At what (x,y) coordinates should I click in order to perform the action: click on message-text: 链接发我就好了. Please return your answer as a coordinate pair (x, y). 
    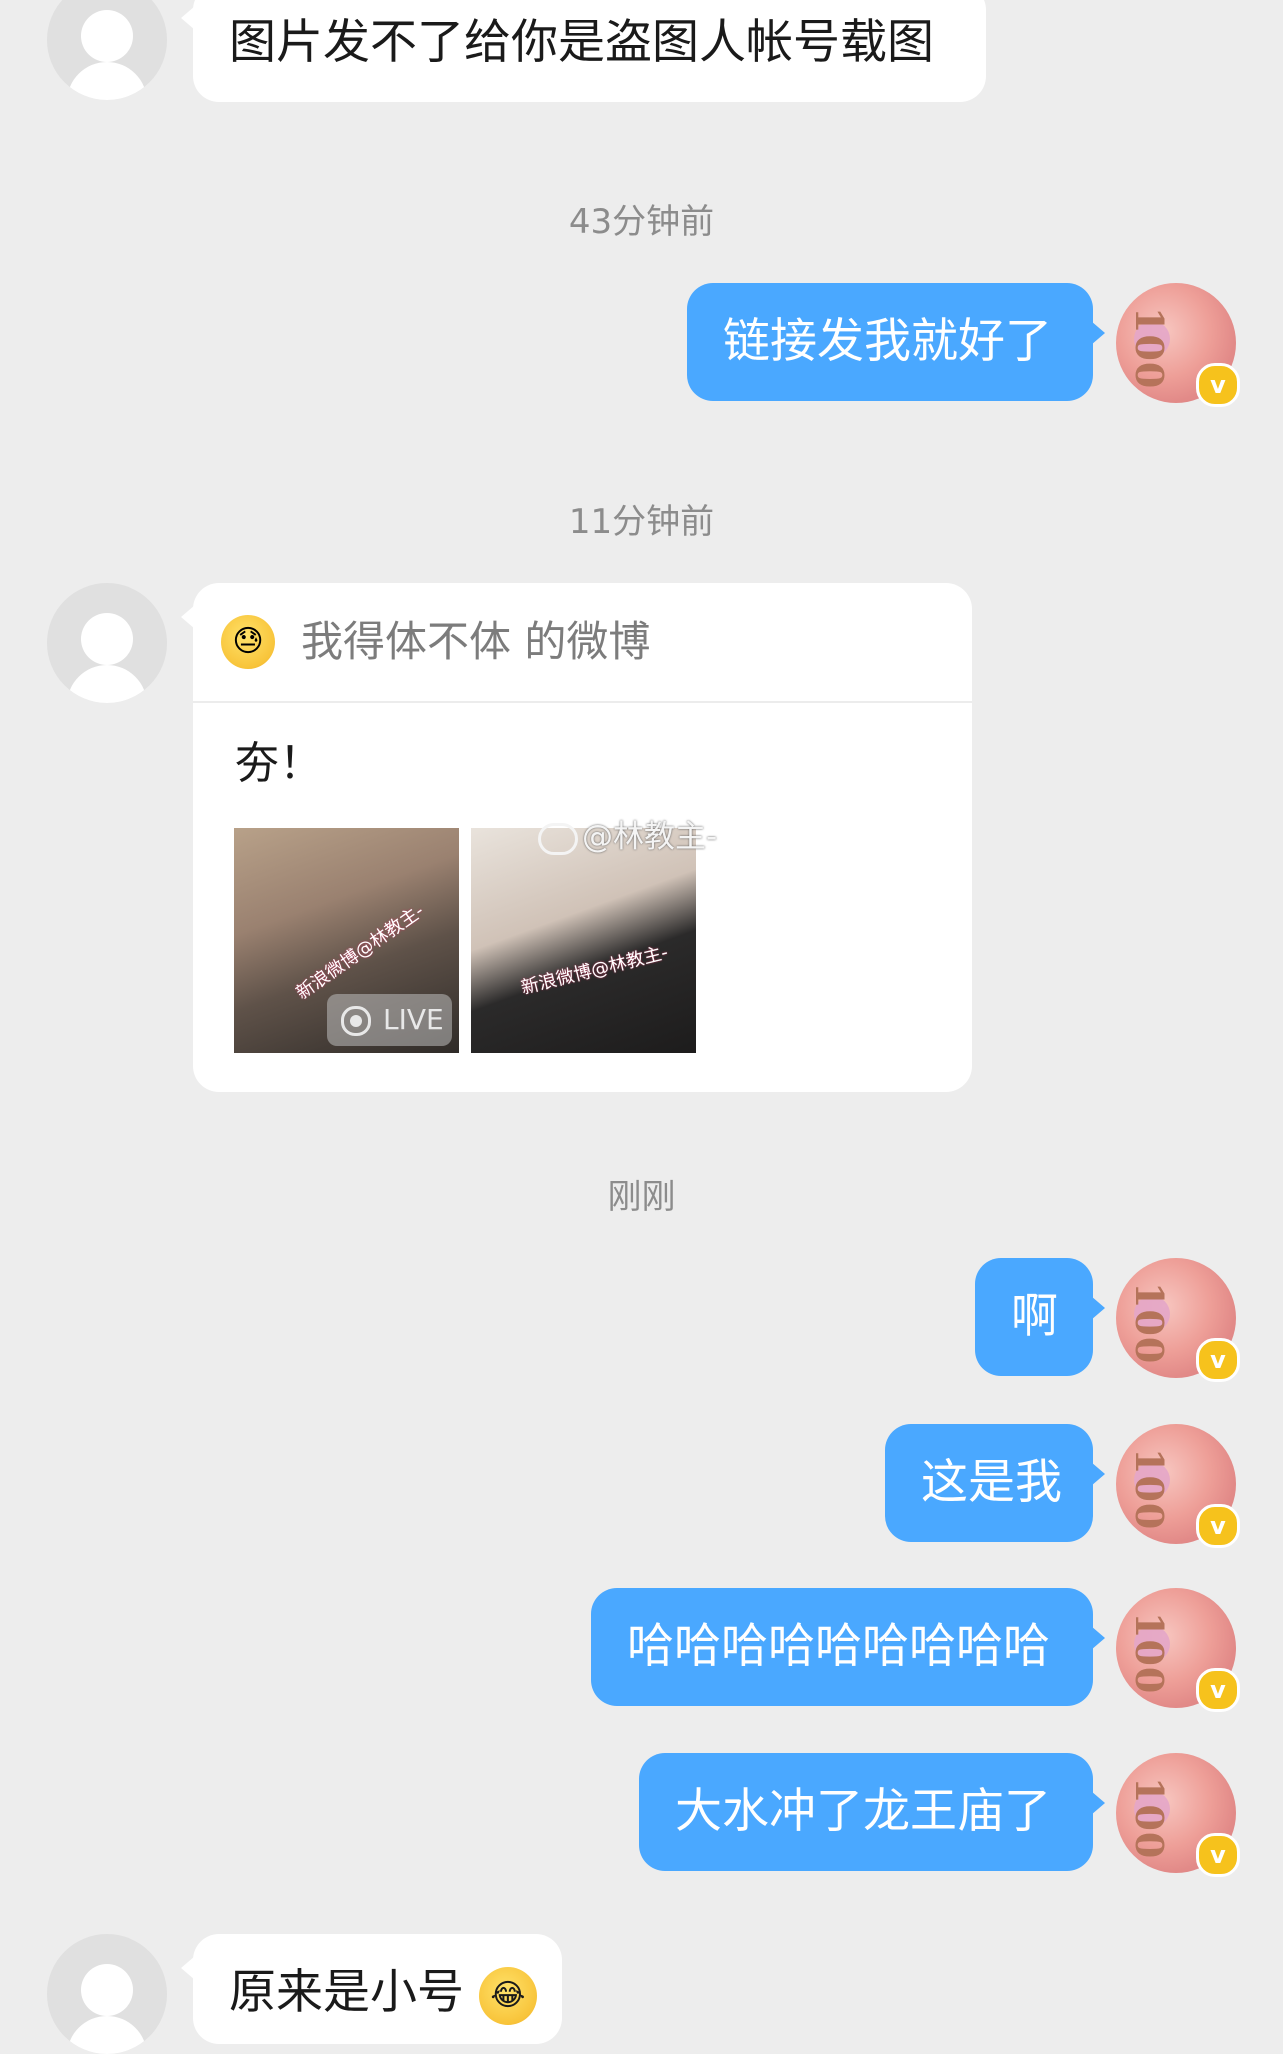
    Looking at the image, I should click on (887, 341).